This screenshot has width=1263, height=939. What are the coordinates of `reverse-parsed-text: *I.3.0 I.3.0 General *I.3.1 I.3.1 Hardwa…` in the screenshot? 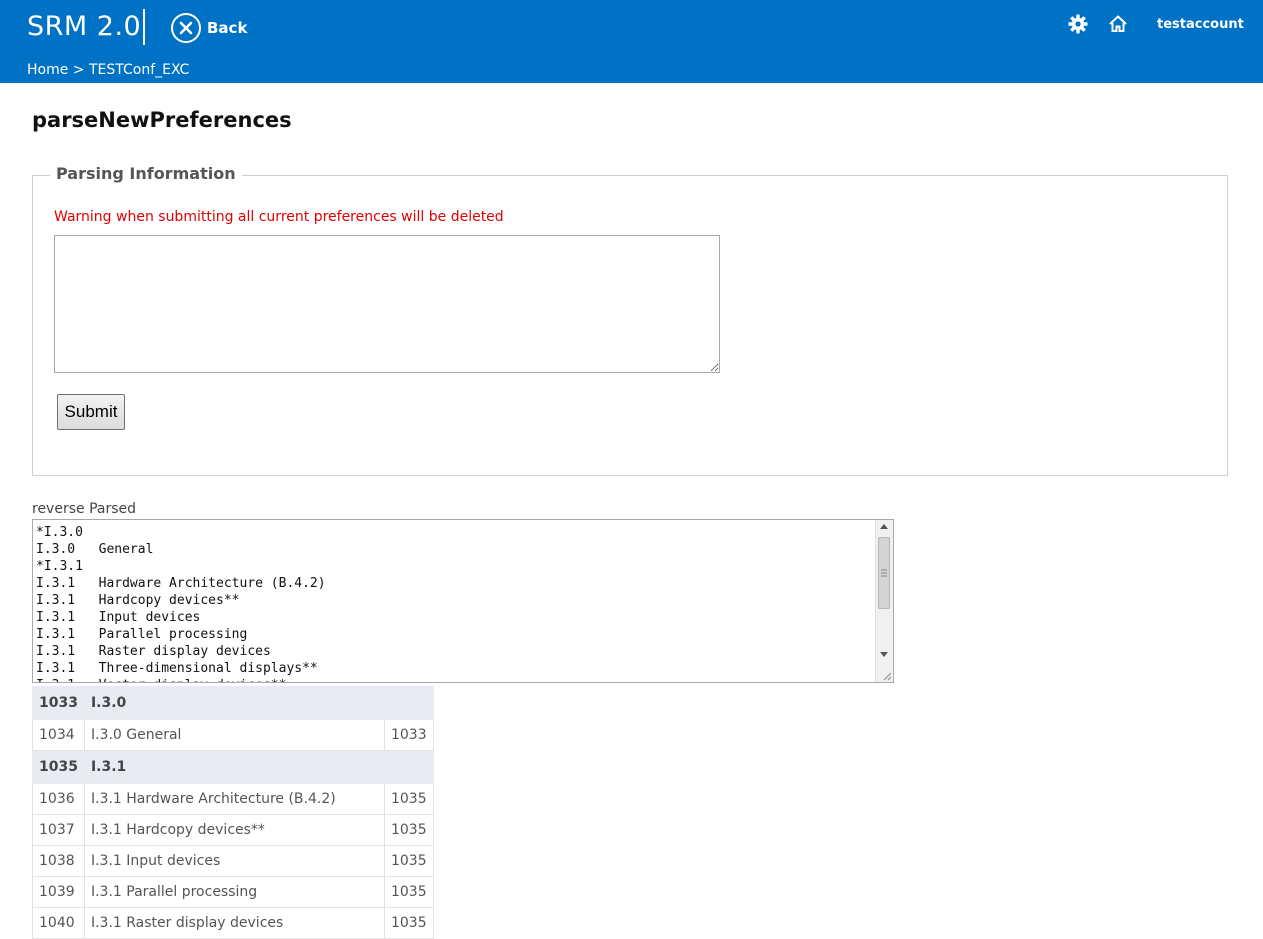 It's located at (181, 603).